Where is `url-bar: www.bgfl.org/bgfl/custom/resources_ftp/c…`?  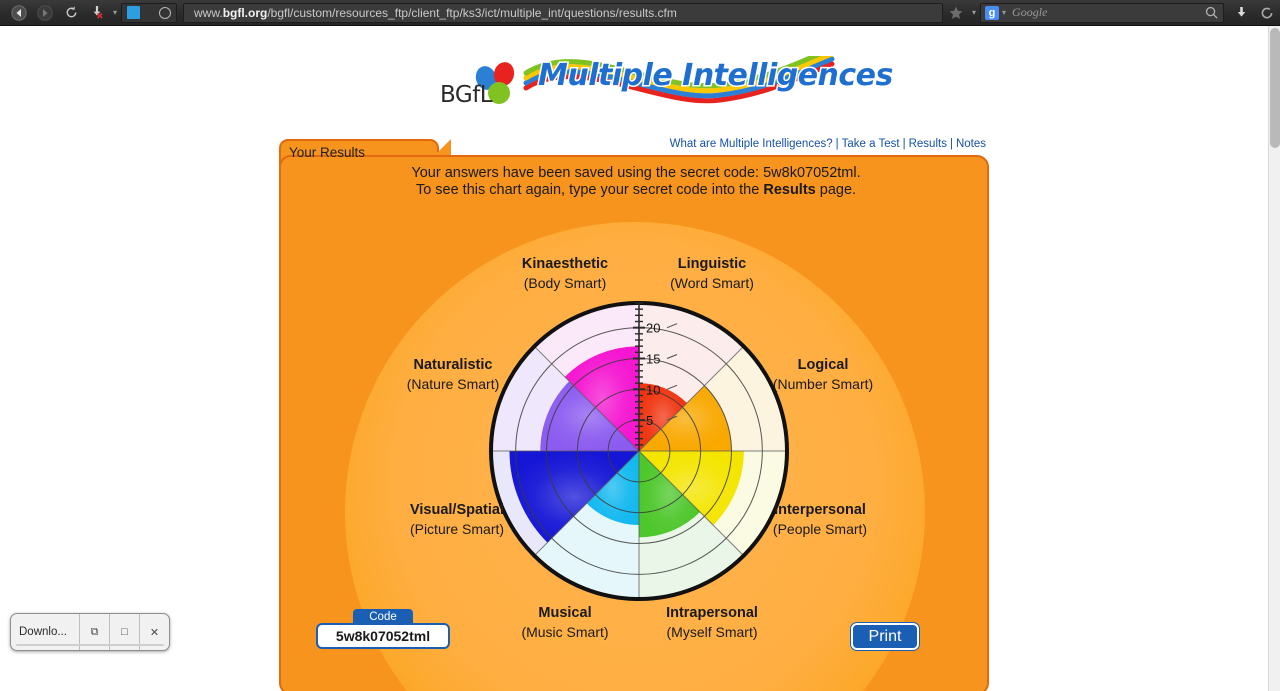
url-bar: www.bgfl.org/bgfl/custom/resources_ftp/c… is located at coordinates (563, 12).